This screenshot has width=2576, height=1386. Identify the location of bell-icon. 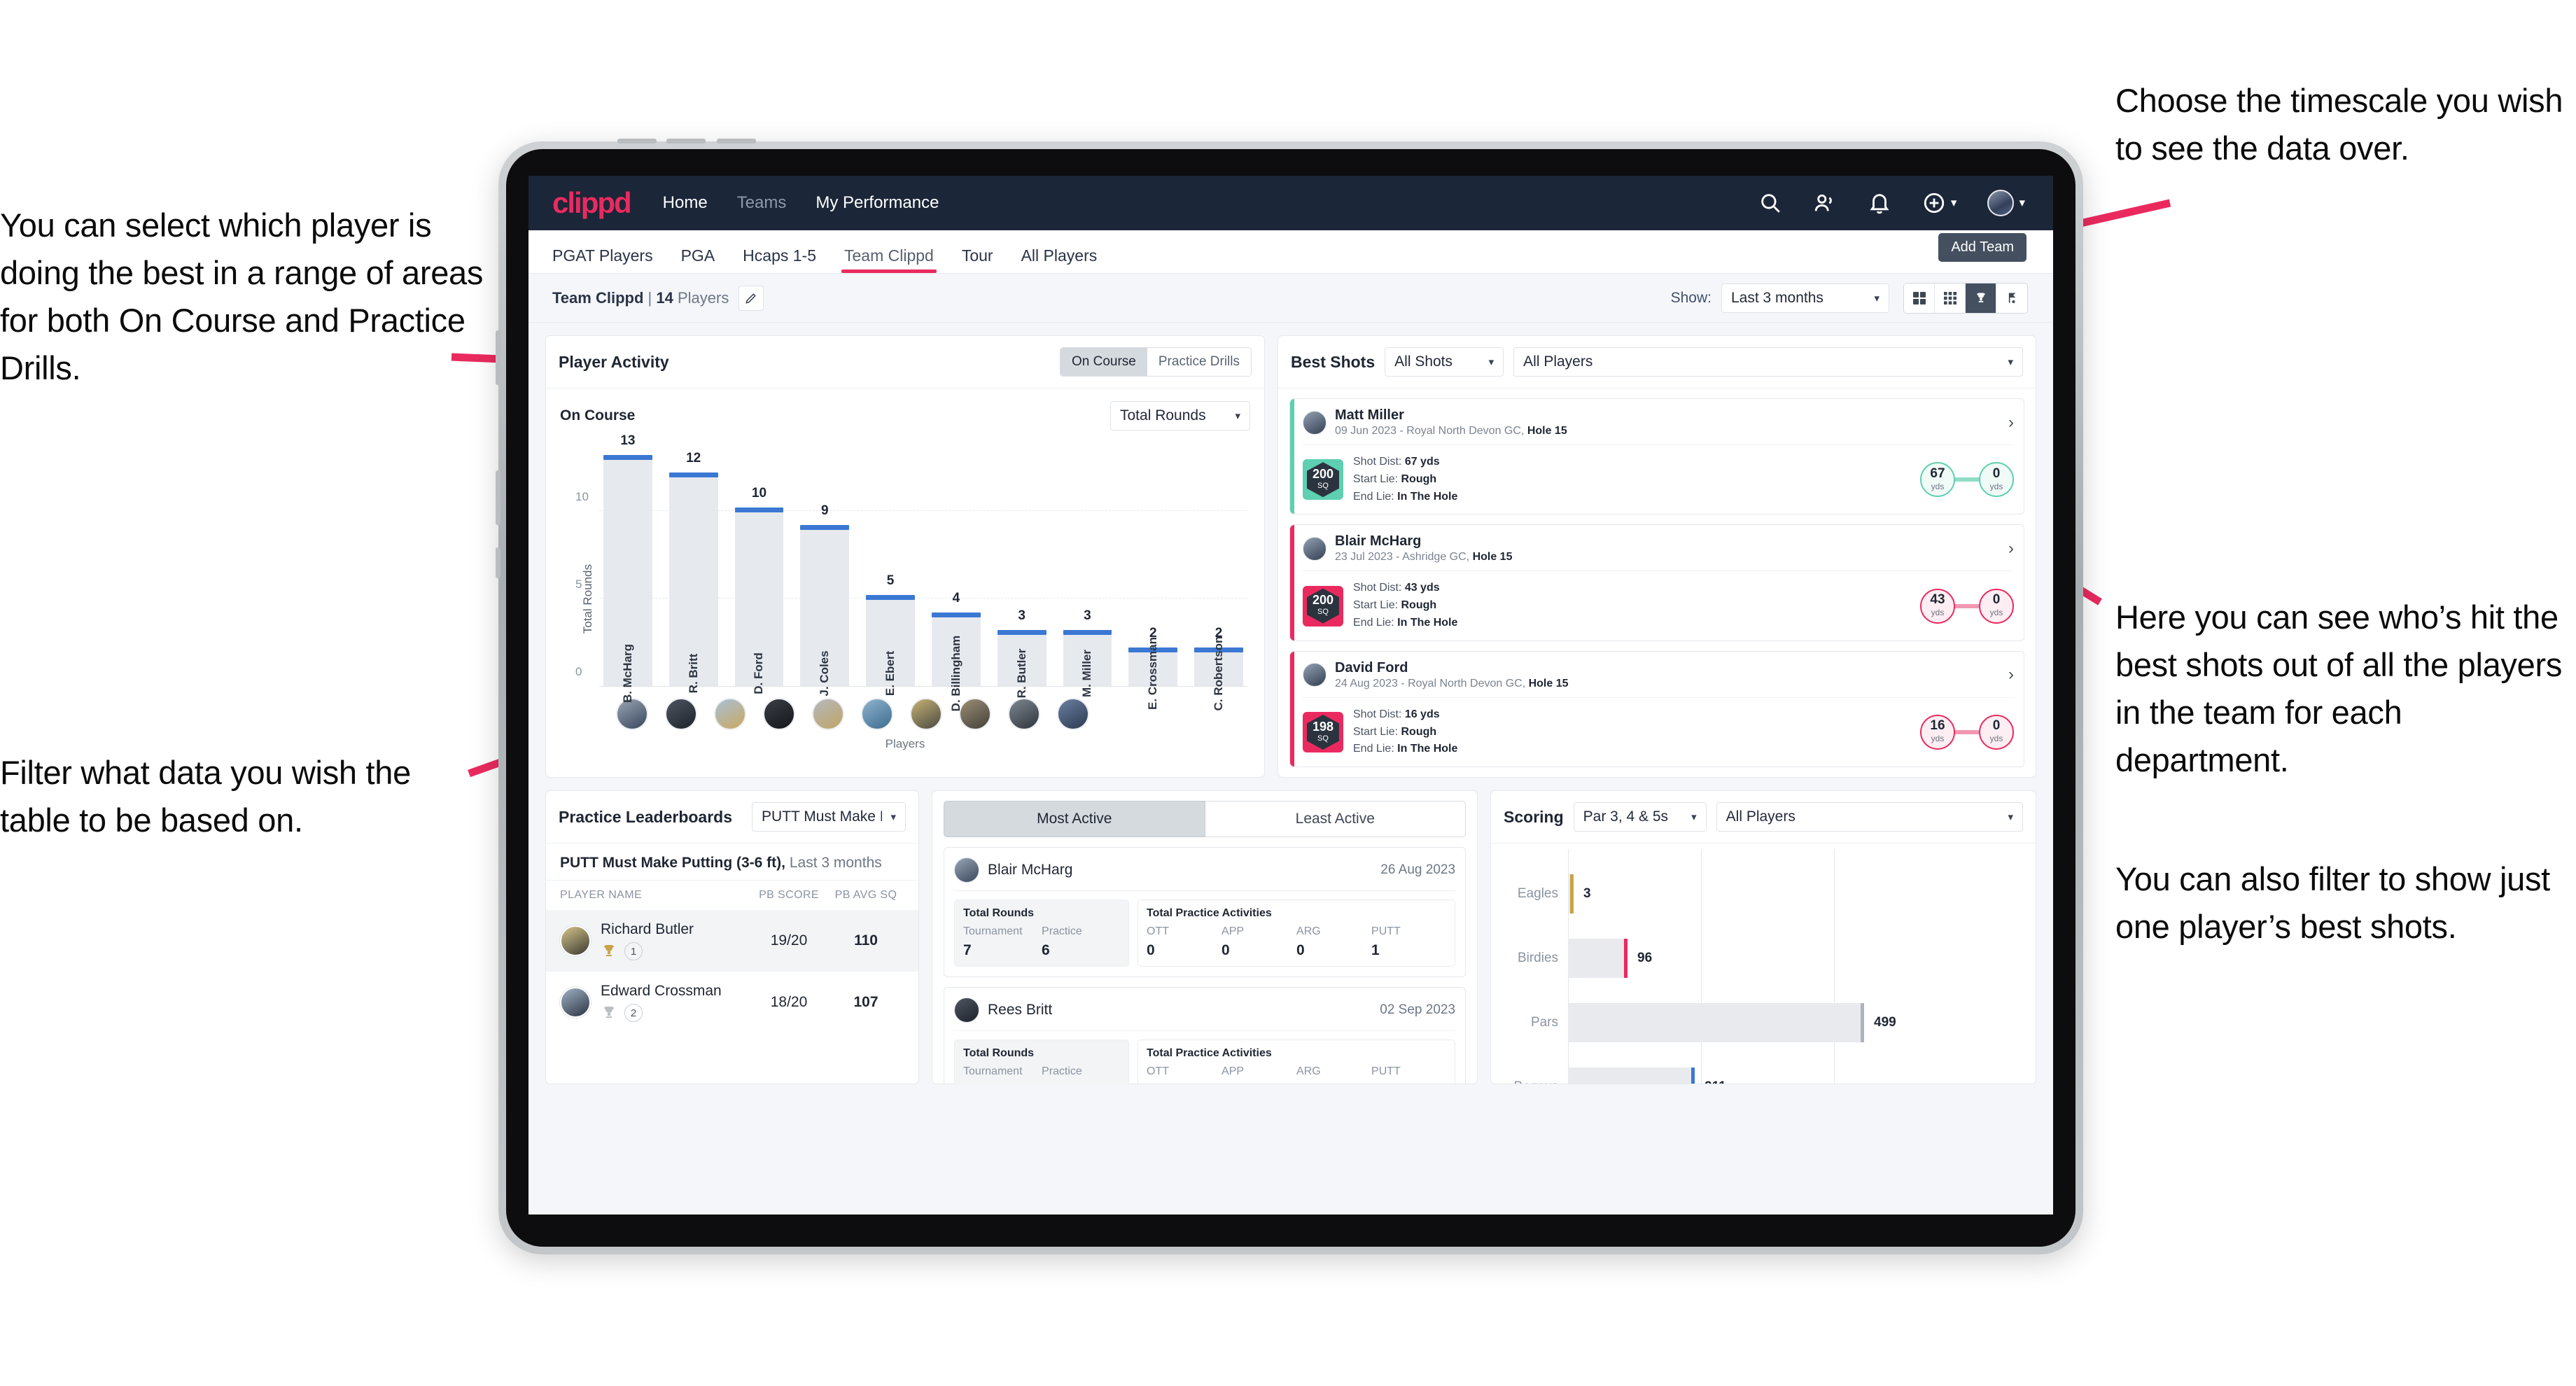
(1879, 203).